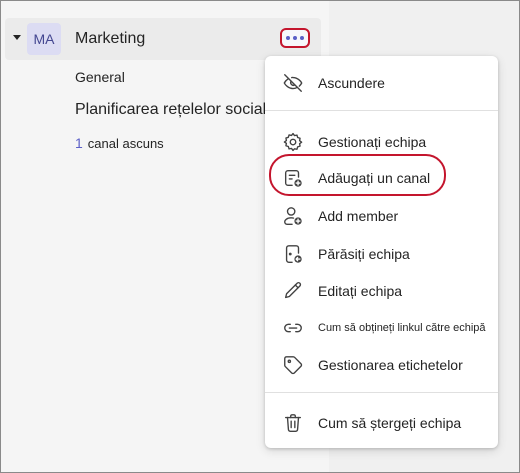  Describe the element at coordinates (374, 178) in the screenshot. I see `menu-item-label: Adăugați un canal` at that location.